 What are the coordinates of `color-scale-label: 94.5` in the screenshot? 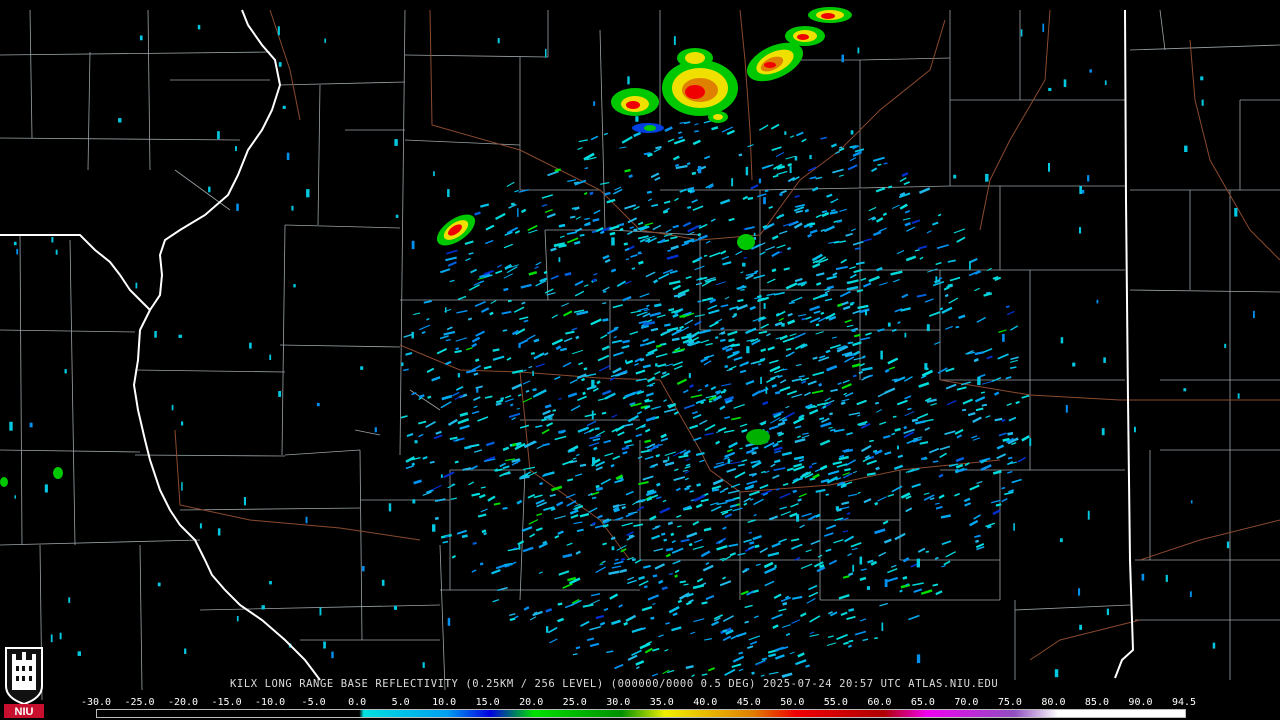 It's located at (1184, 702).